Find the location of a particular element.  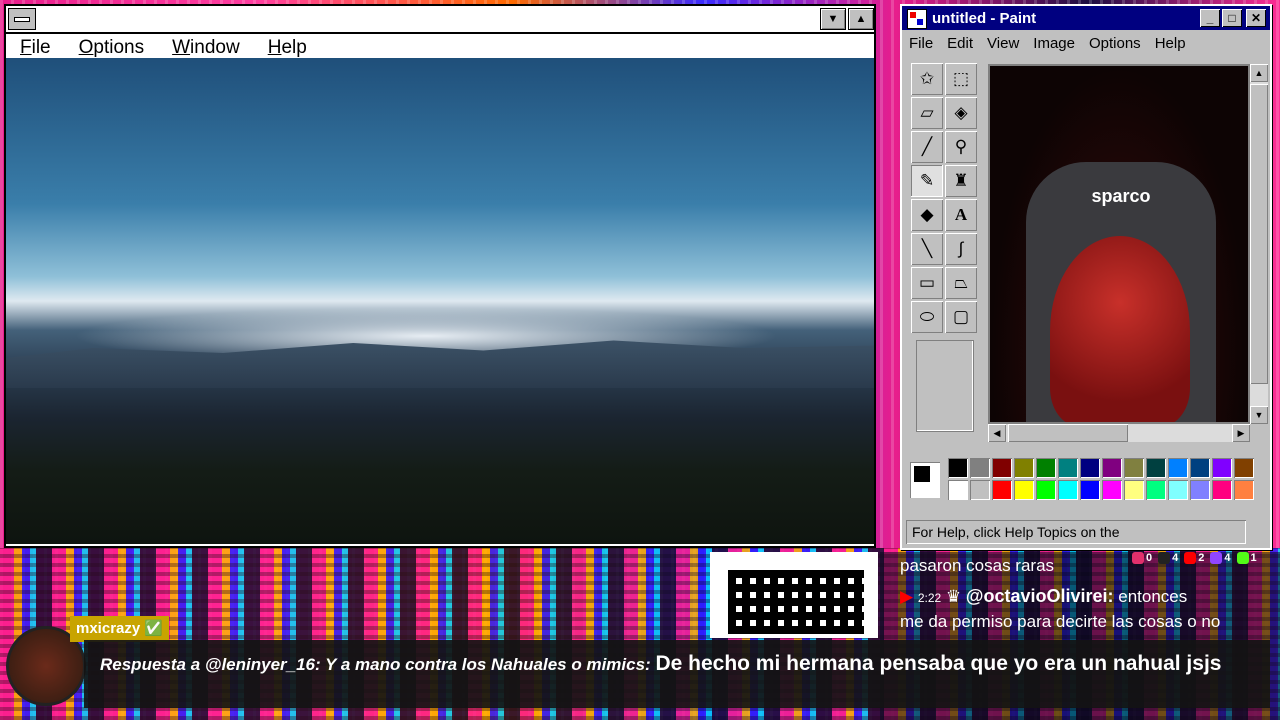

color-palette is located at coordinates (1086, 481).